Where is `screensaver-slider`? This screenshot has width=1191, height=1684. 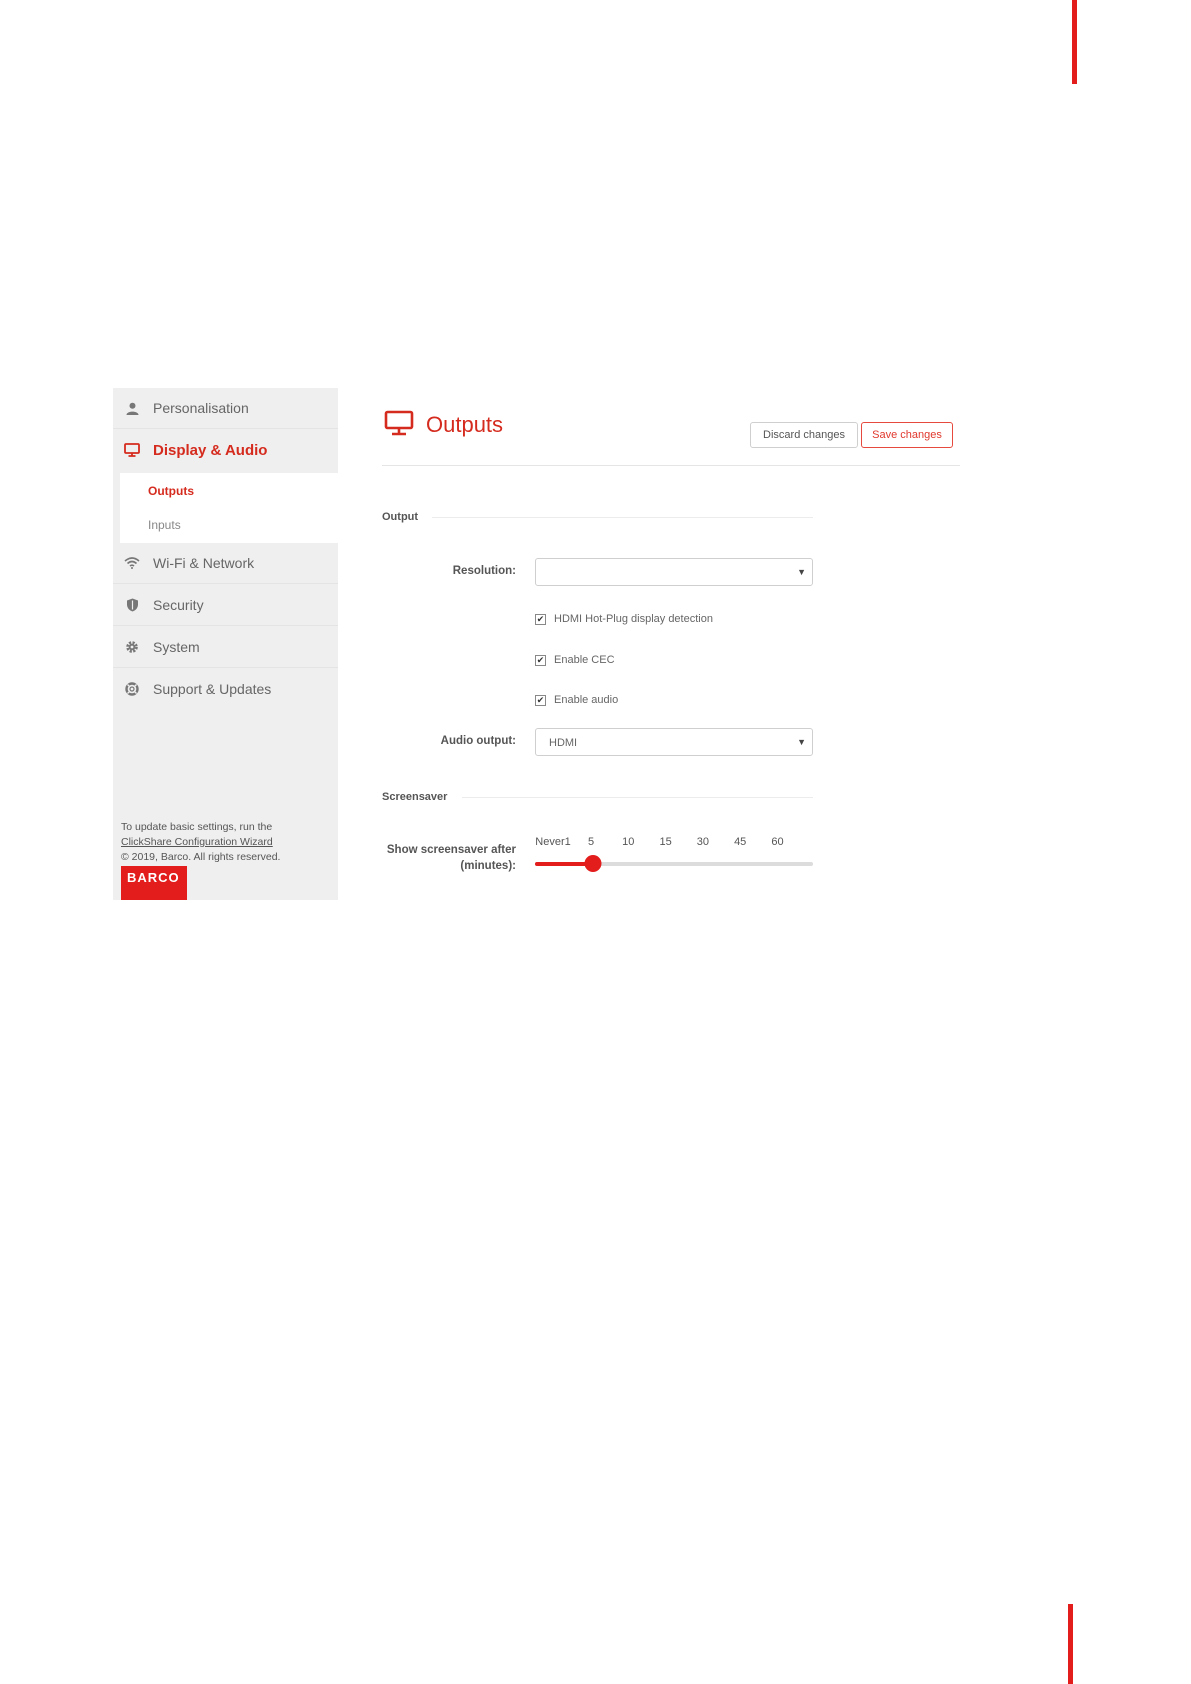 screensaver-slider is located at coordinates (674, 863).